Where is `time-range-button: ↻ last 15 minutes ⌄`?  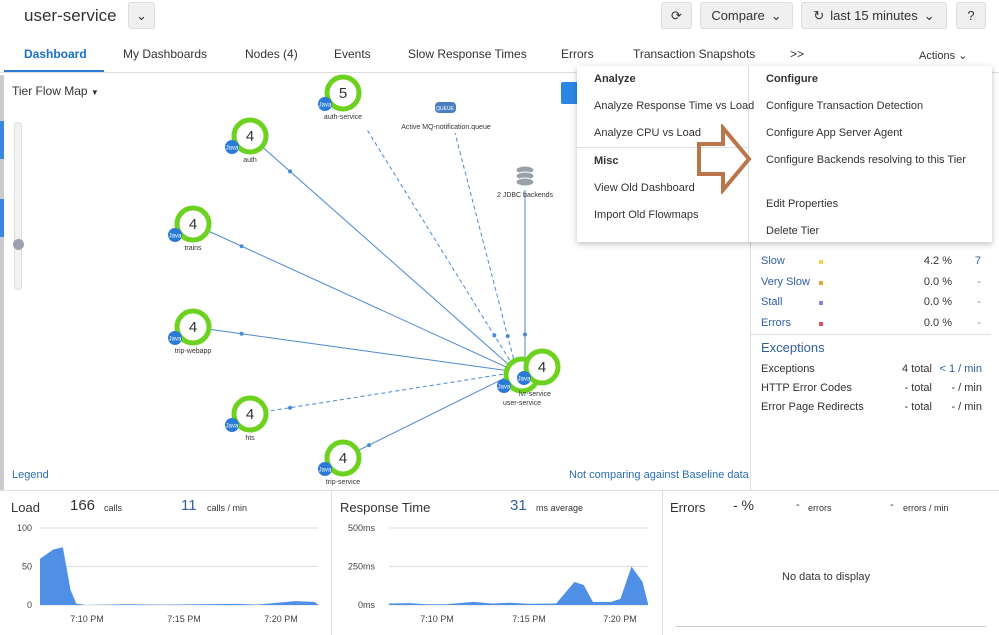
time-range-button: ↻ last 15 minutes ⌄ is located at coordinates (874, 15).